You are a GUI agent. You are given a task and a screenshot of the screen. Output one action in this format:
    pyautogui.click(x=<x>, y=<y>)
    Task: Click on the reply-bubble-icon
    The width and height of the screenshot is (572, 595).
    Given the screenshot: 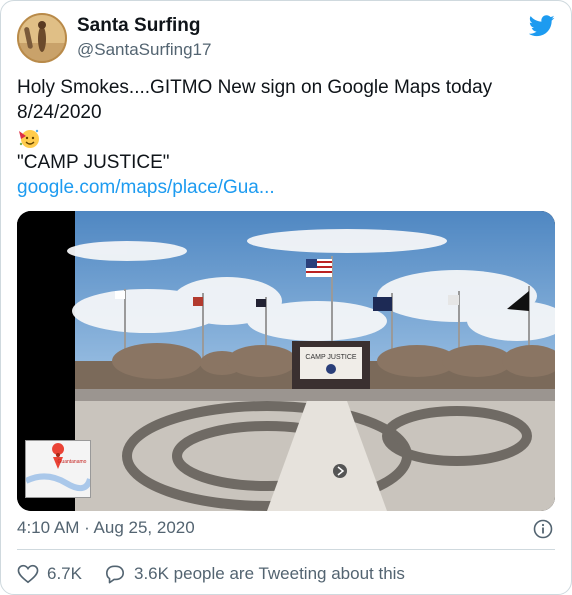 What is the action you would take?
    pyautogui.click(x=114, y=574)
    